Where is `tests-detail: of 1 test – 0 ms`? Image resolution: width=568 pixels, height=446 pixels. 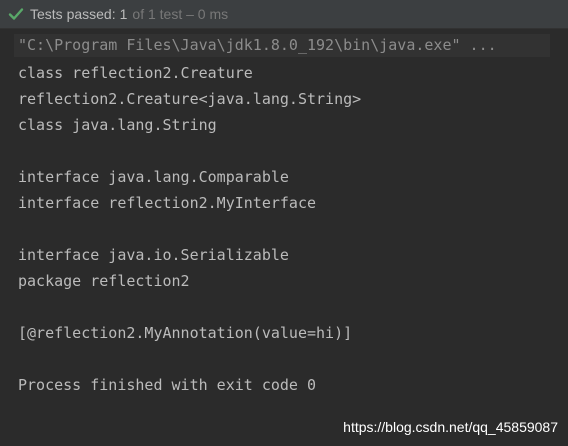
tests-detail: of 1 test – 0 ms is located at coordinates (180, 14).